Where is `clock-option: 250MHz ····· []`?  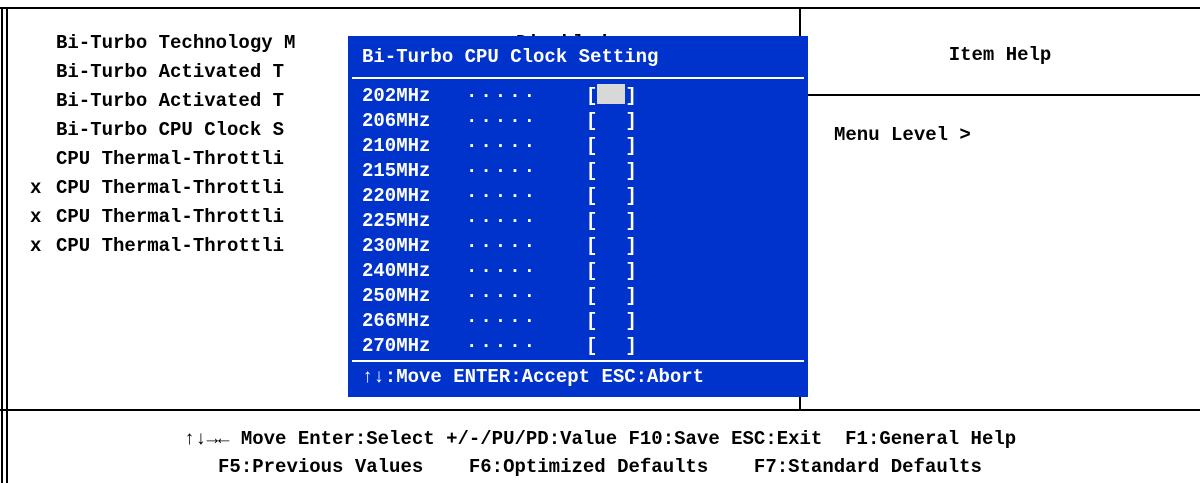
clock-option: 250MHz ····· [] is located at coordinates (499, 296).